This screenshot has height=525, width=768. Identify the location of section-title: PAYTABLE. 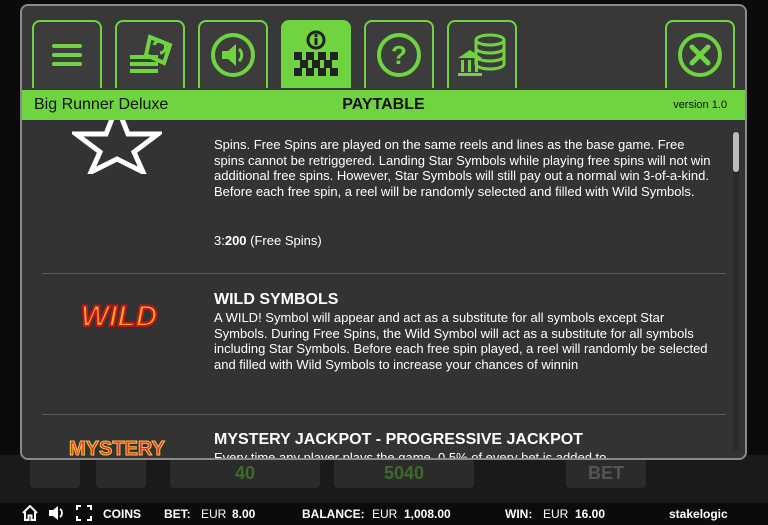
(383, 104).